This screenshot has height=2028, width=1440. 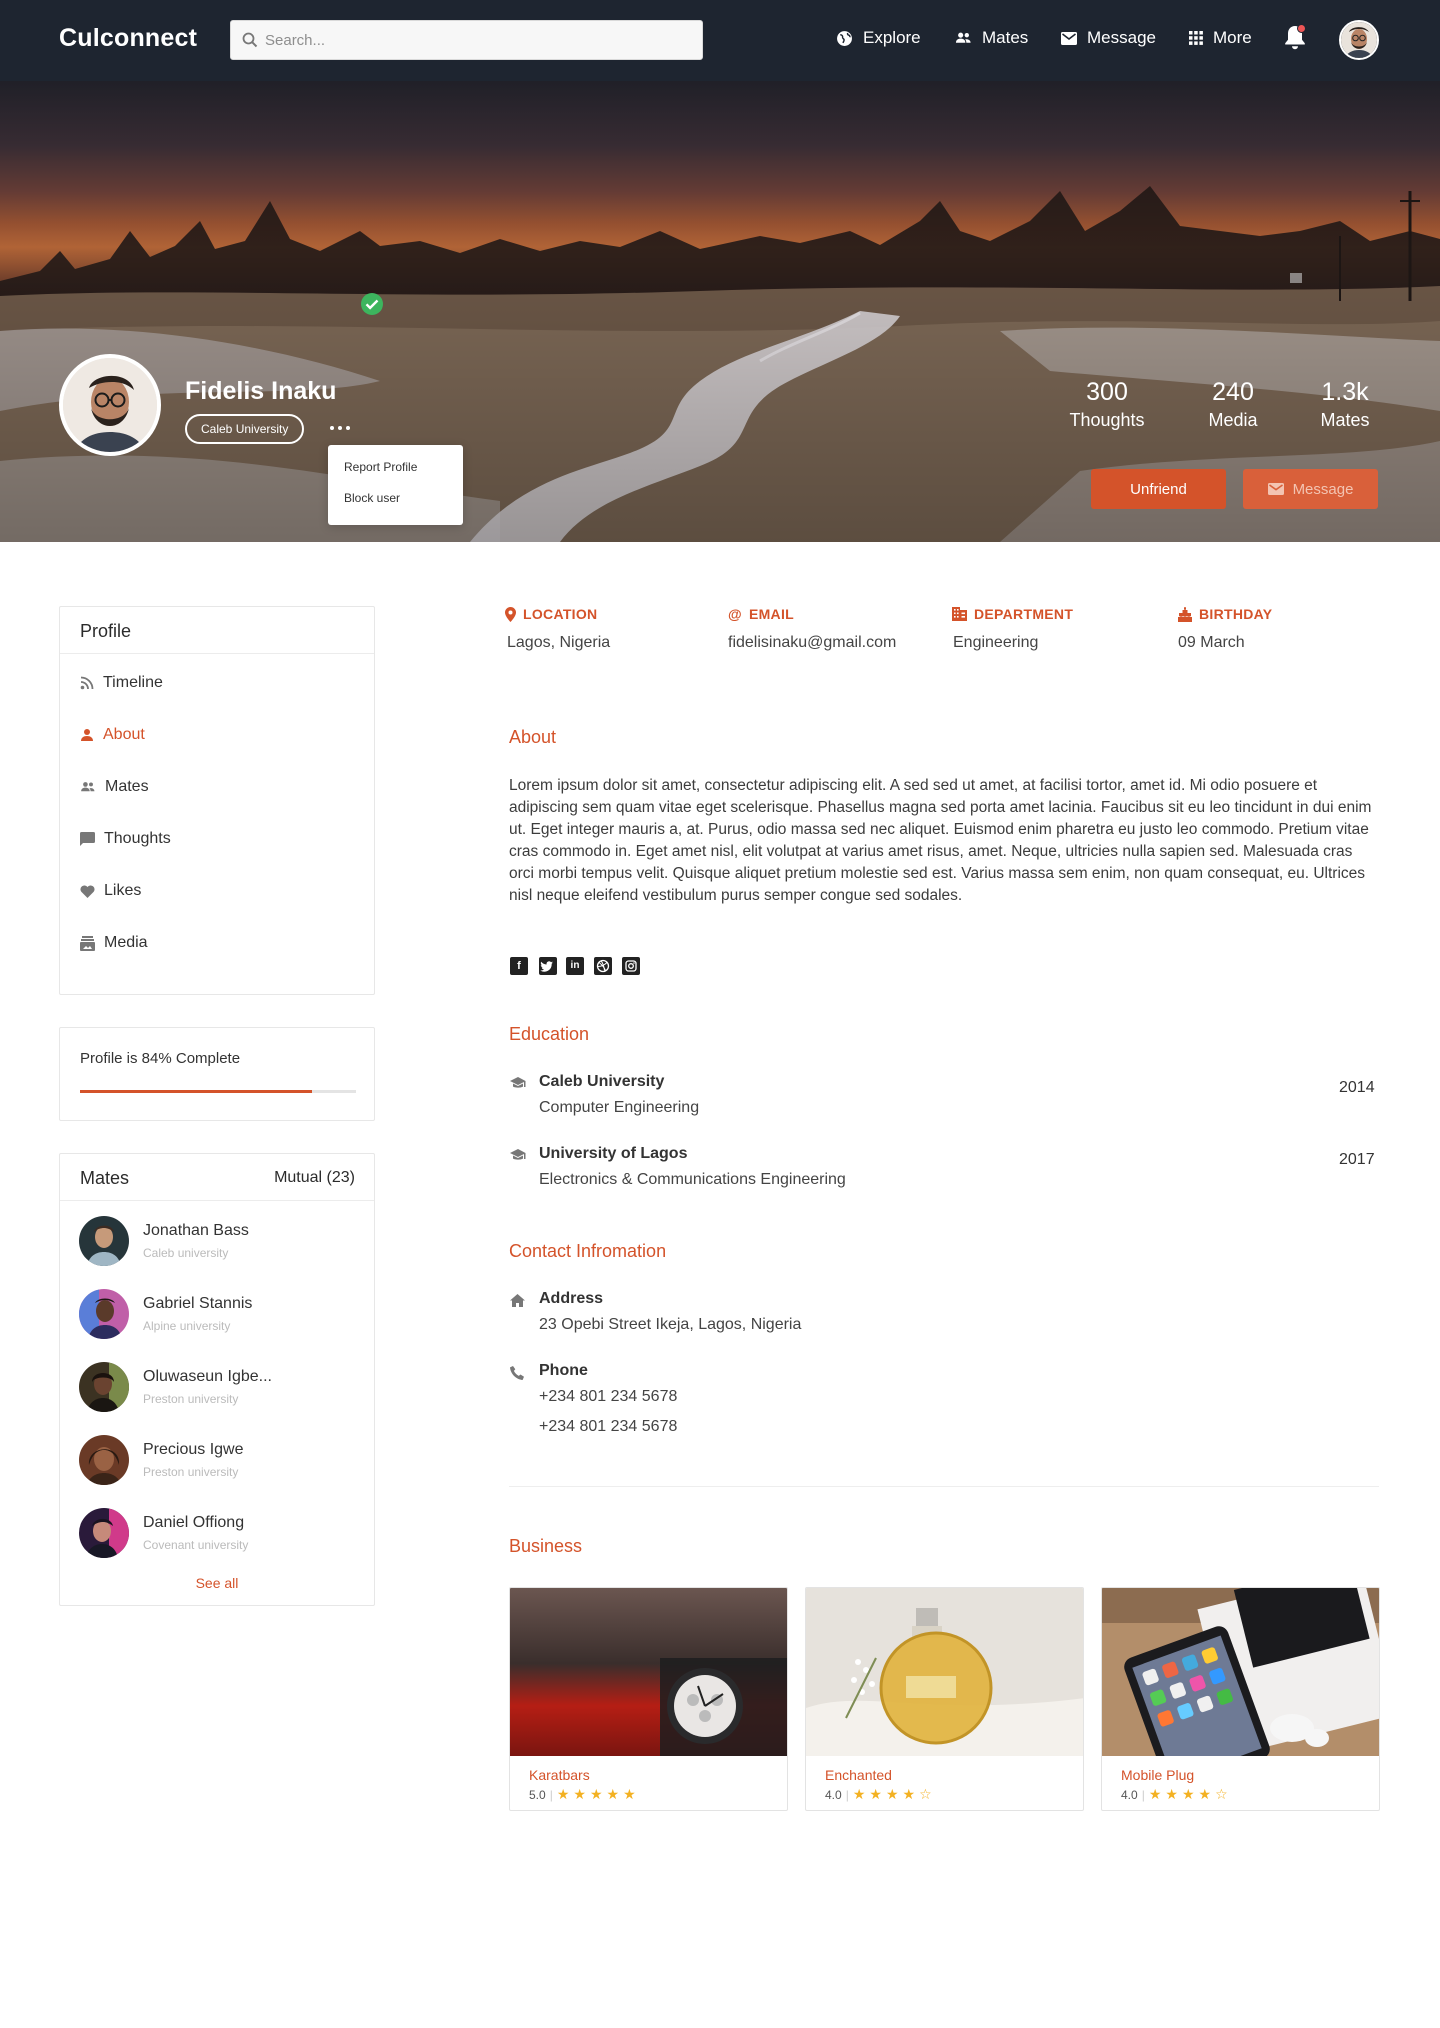 I want to click on stat-thoughts: 300 Thoughts, so click(x=1107, y=404).